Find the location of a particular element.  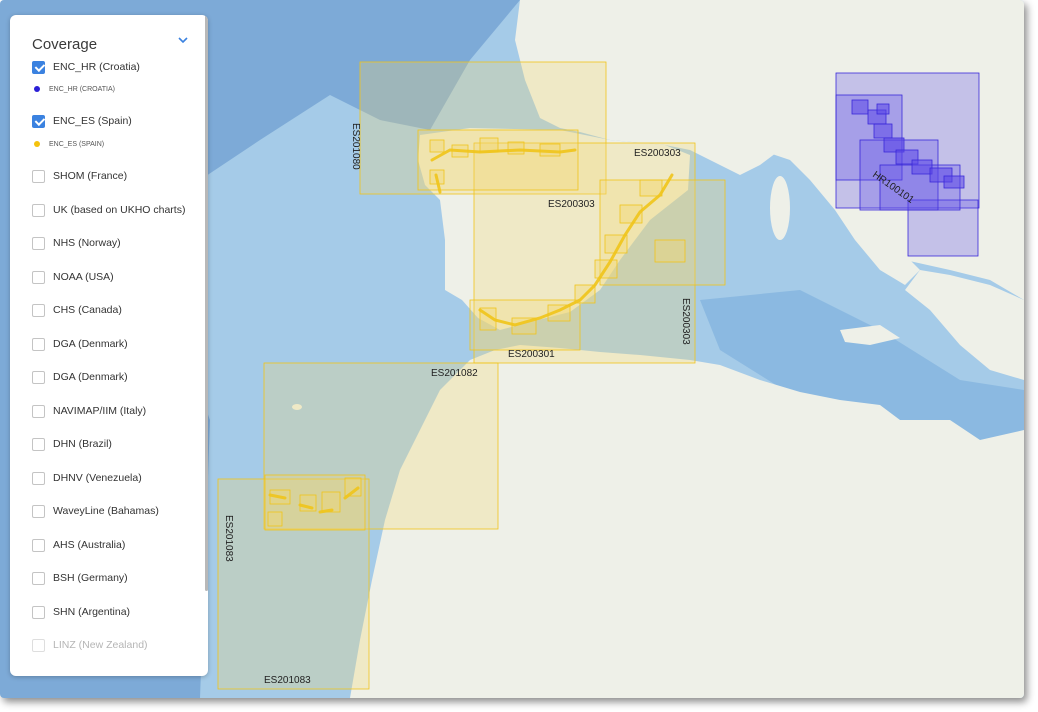

layer-toggle-linz: LINZ (New Zealand) is located at coordinates (90, 645).